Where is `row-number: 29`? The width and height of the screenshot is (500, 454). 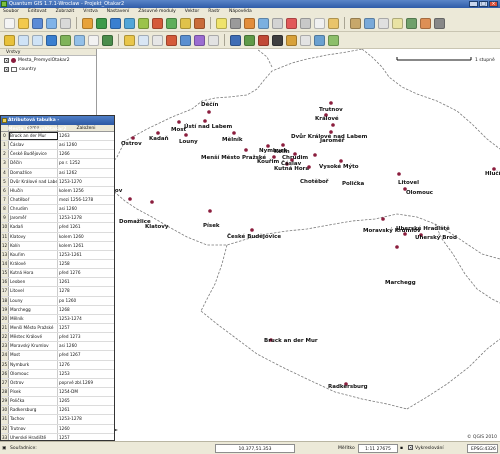
row-number: 29 is located at coordinates (5, 401).